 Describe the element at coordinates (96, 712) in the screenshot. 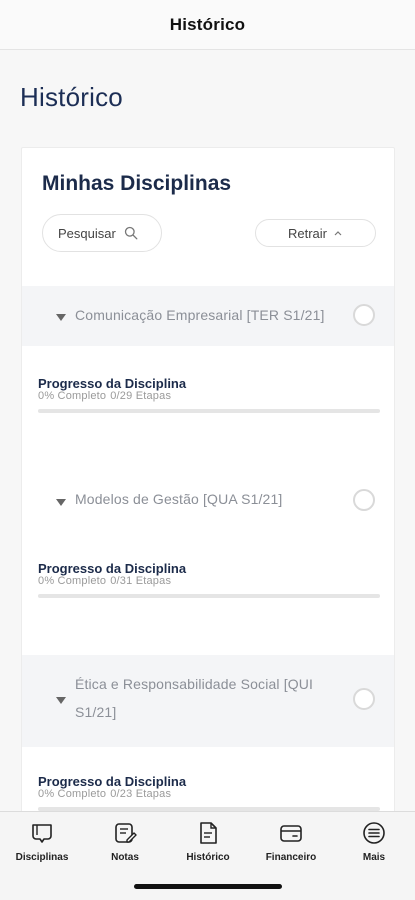

I see `course-name-line: S1/21]` at that location.